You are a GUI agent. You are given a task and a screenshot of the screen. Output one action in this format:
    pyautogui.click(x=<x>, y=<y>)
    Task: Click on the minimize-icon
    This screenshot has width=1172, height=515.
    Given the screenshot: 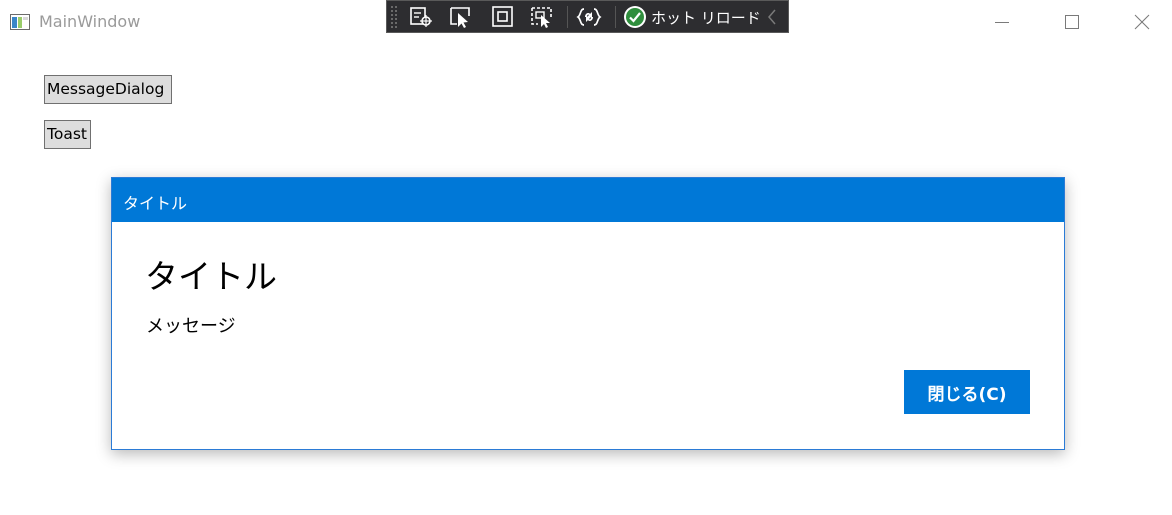 What is the action you would take?
    pyautogui.click(x=1002, y=22)
    